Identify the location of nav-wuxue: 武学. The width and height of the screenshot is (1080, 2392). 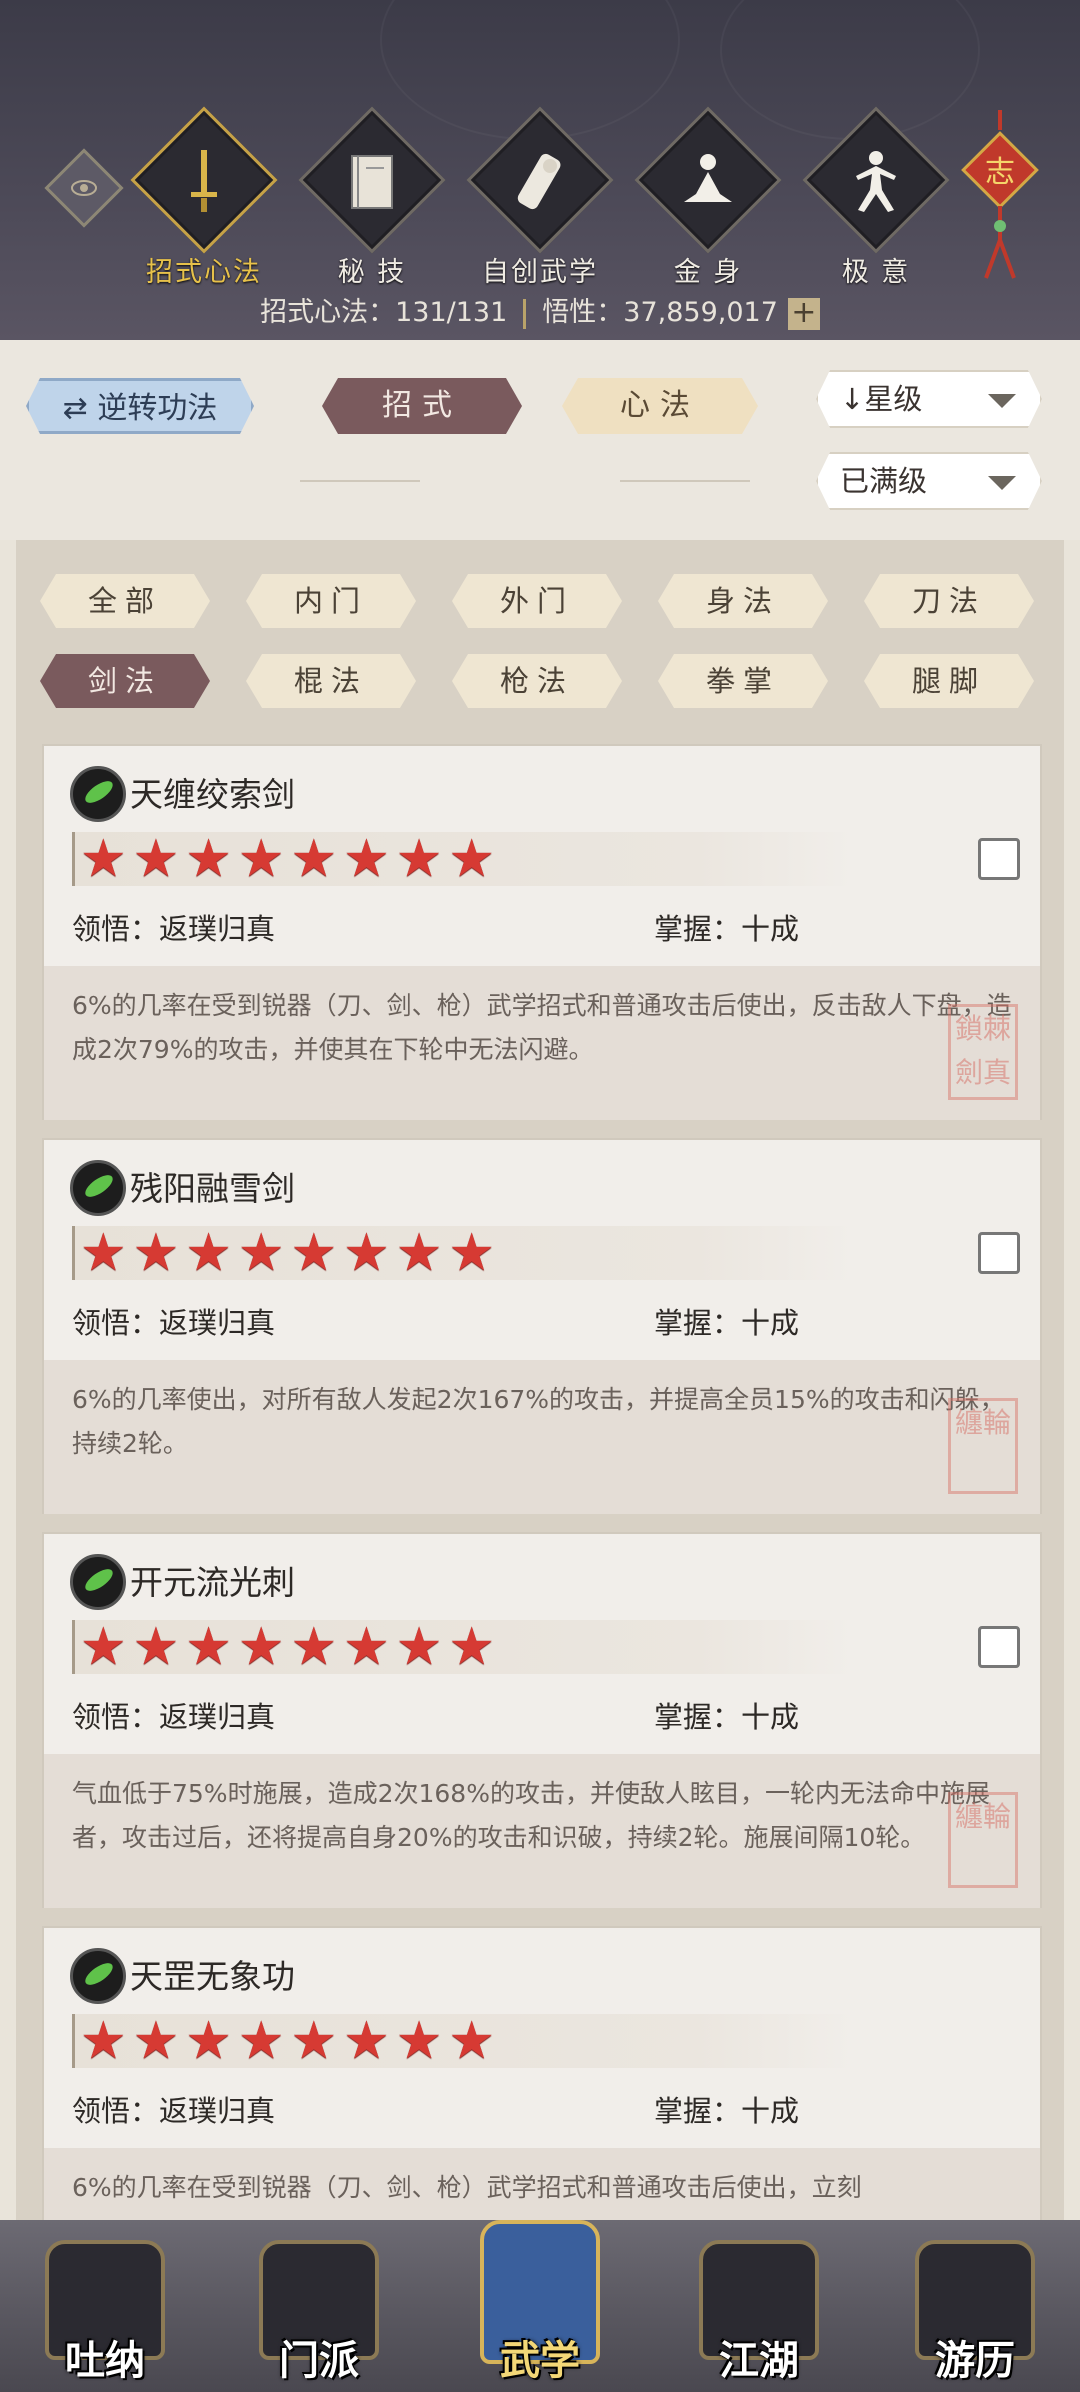
(540, 2306).